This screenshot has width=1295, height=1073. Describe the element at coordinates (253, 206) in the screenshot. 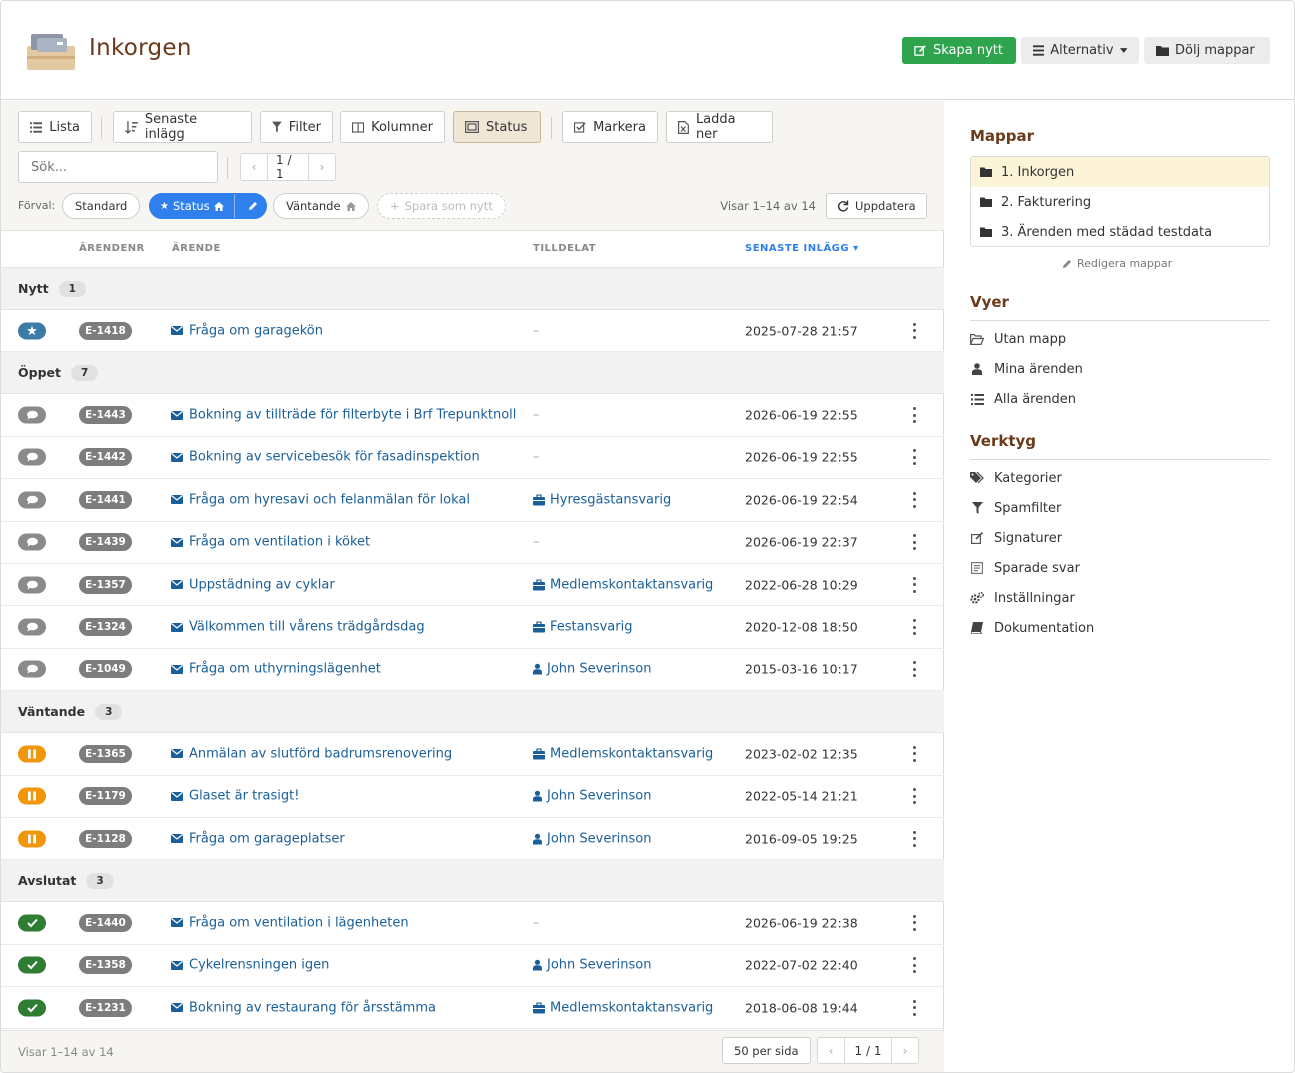

I see `edit-preset-button` at that location.